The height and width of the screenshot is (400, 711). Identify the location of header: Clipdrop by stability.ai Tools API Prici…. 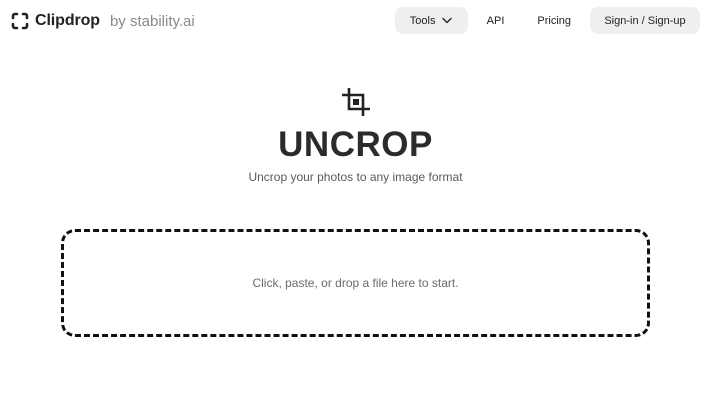
(355, 21).